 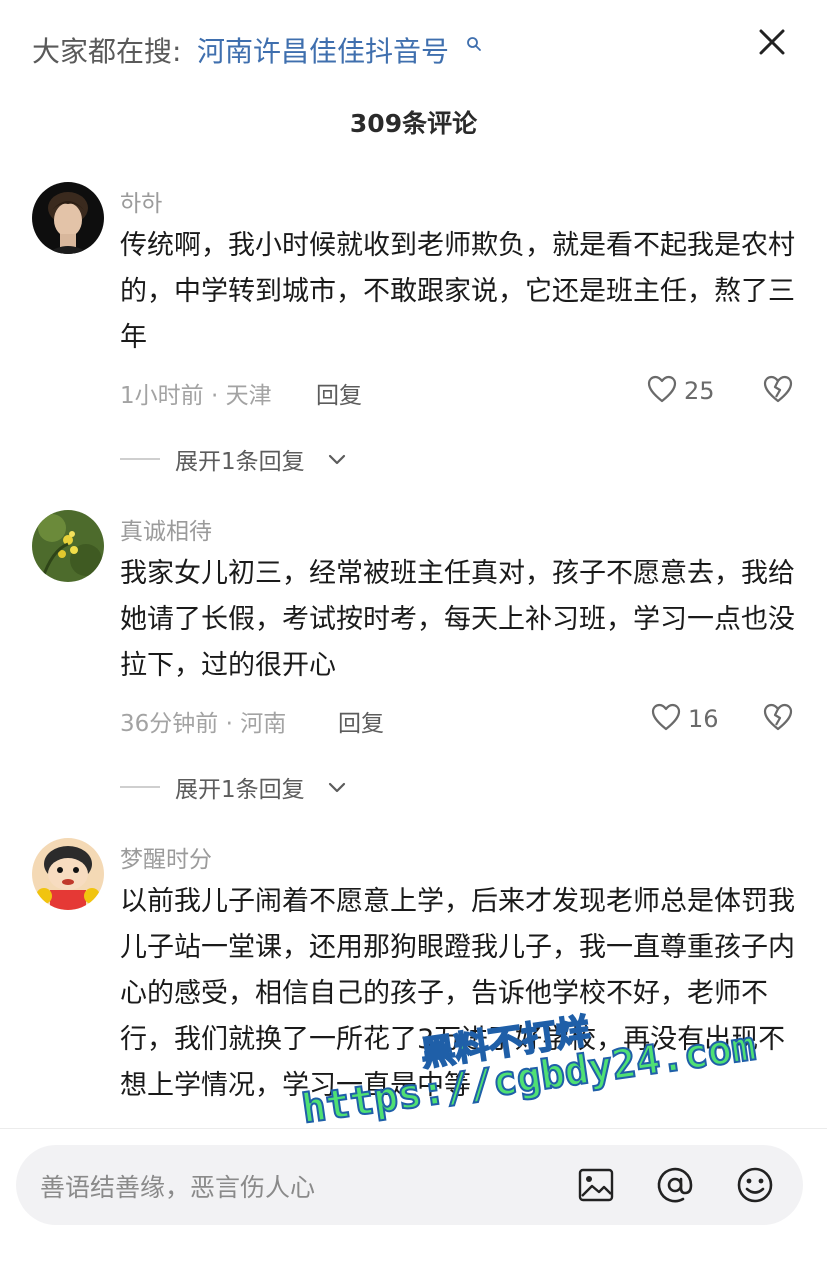 What do you see at coordinates (141, 201) in the screenshot?
I see `comment-username: 하하` at bounding box center [141, 201].